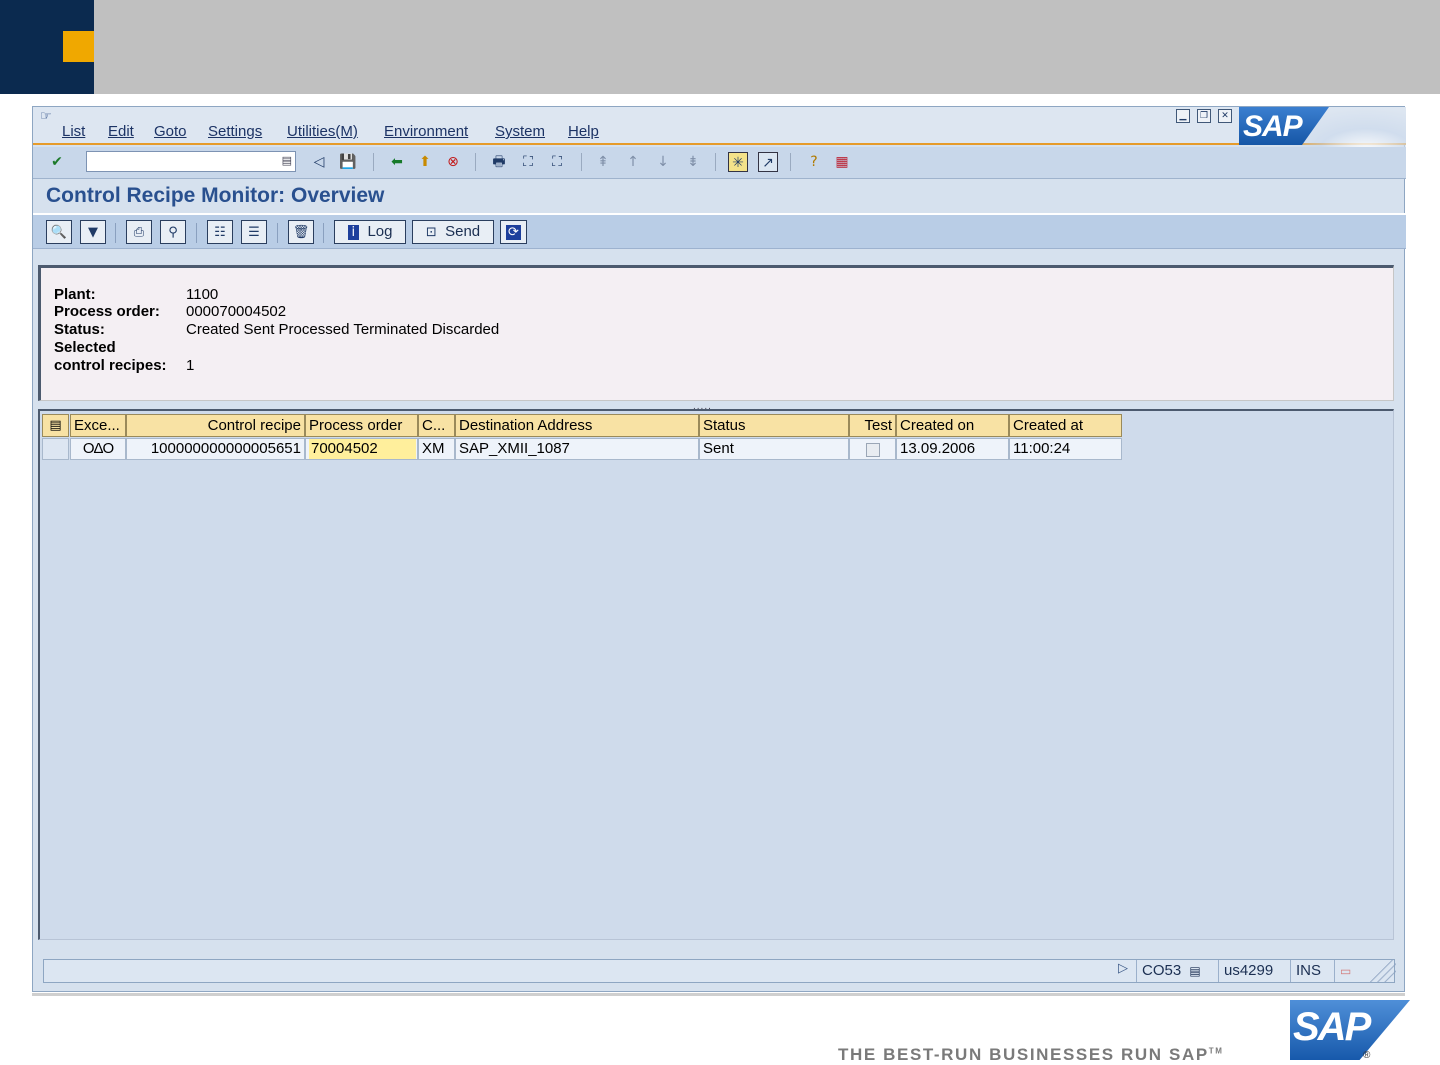 This screenshot has width=1440, height=1065. Describe the element at coordinates (191, 161) in the screenshot. I see `command-field: ▤` at that location.